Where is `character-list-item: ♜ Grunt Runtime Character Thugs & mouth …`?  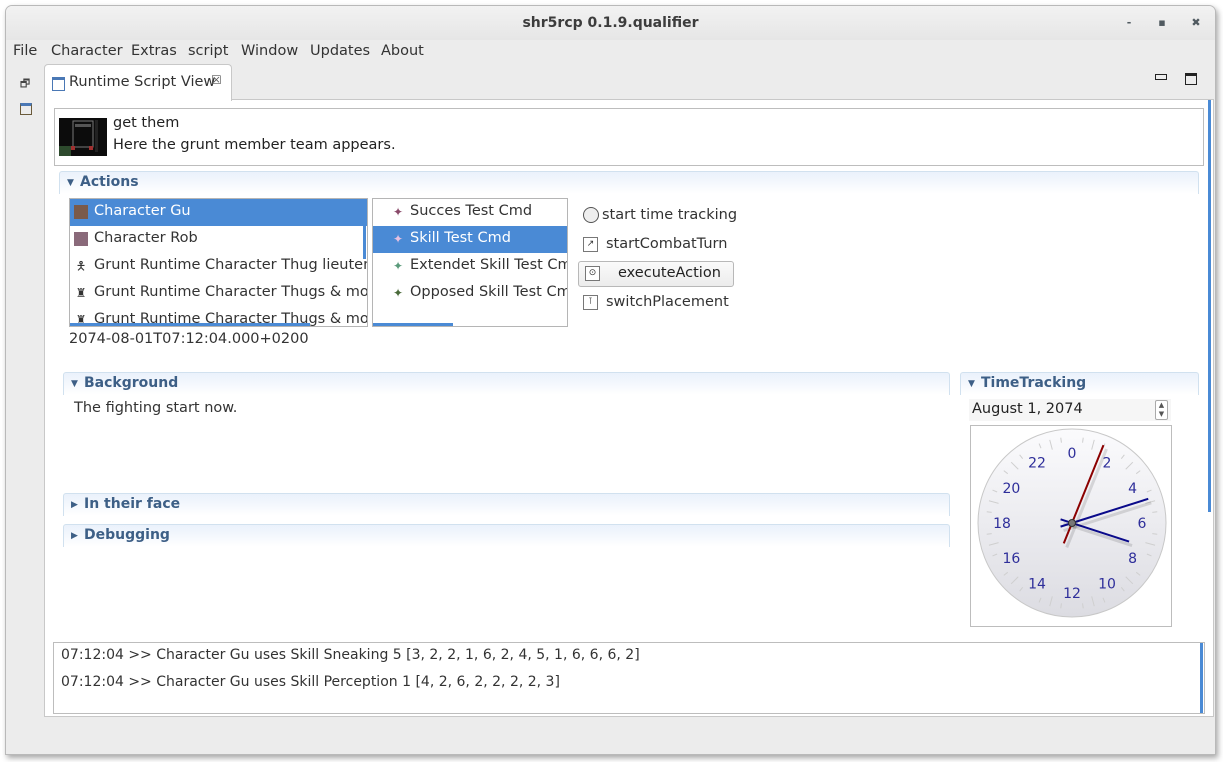 character-list-item: ♜ Grunt Runtime Character Thugs & mouth … is located at coordinates (218, 293).